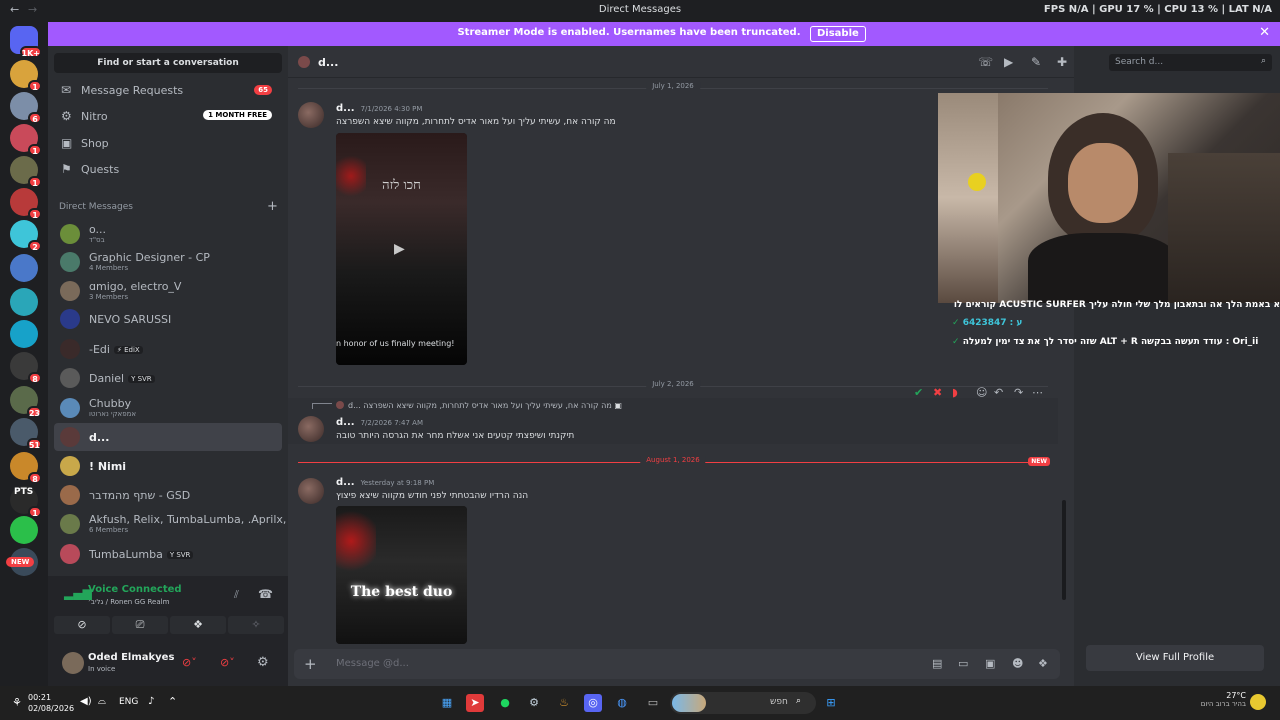 The image size is (1280, 720). I want to click on find-conversation-button: Find or start a conversation, so click(168, 63).